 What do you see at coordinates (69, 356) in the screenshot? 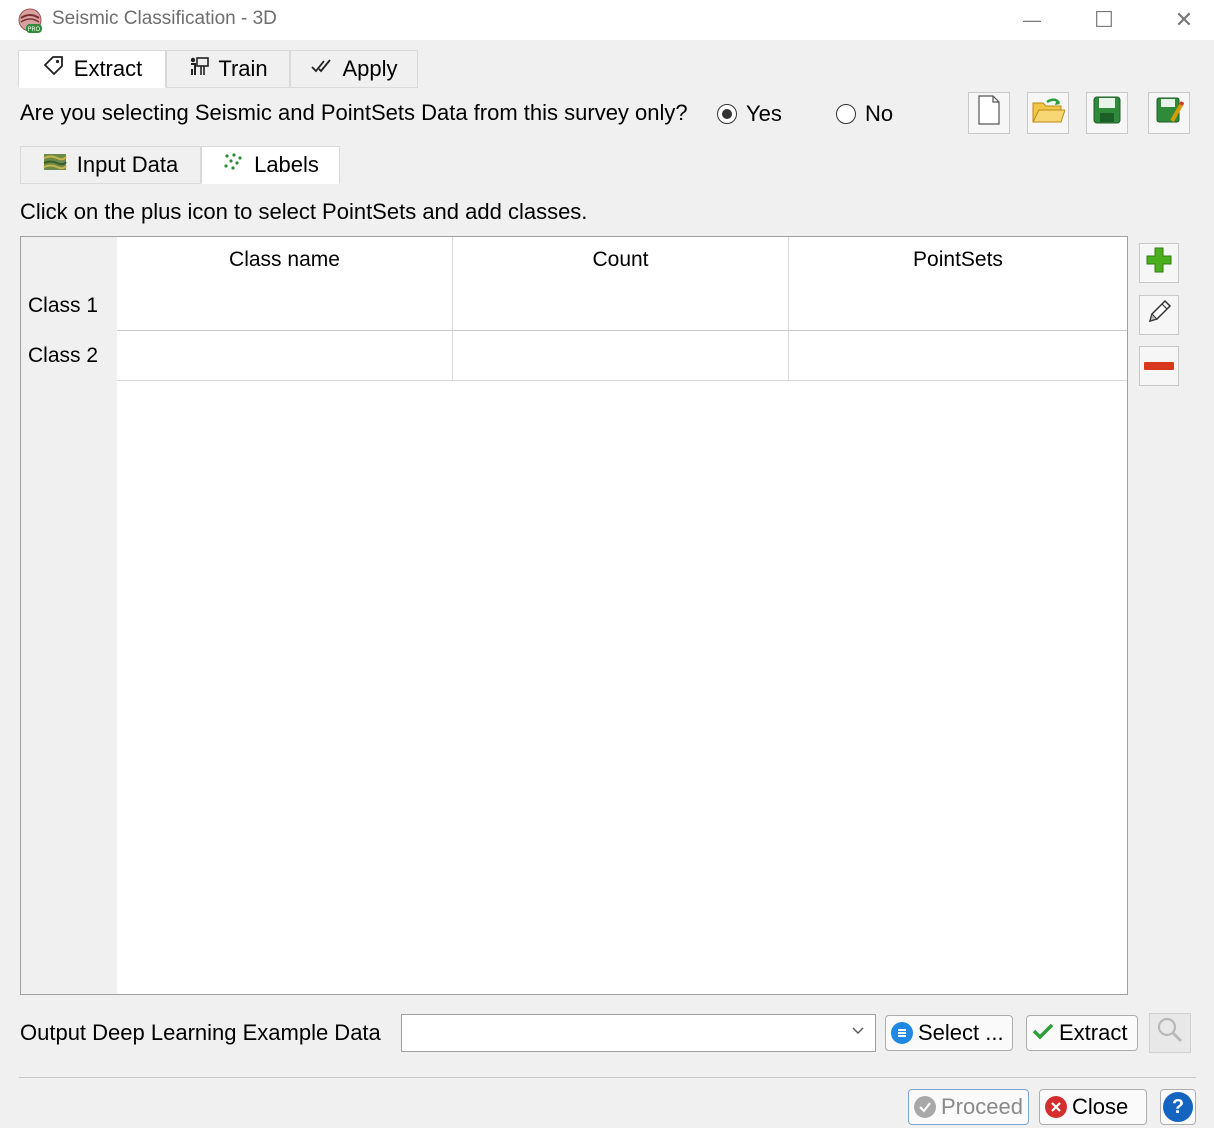
I see `row-header-class-2: Class 2` at bounding box center [69, 356].